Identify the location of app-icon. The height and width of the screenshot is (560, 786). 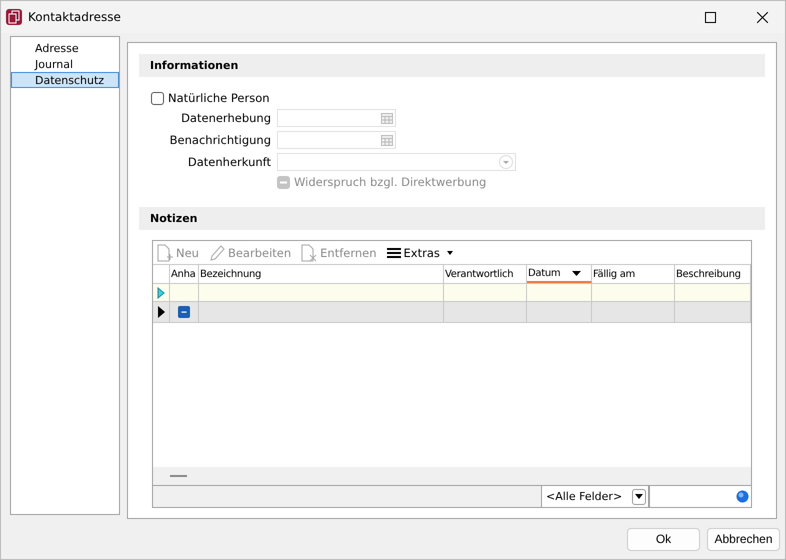
(14, 17).